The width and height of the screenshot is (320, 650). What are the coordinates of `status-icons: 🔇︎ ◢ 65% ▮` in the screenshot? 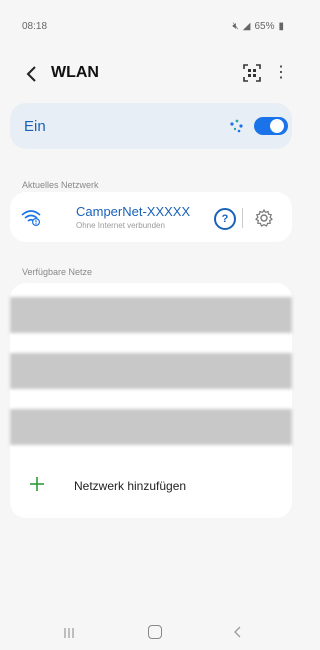 It's located at (258, 26).